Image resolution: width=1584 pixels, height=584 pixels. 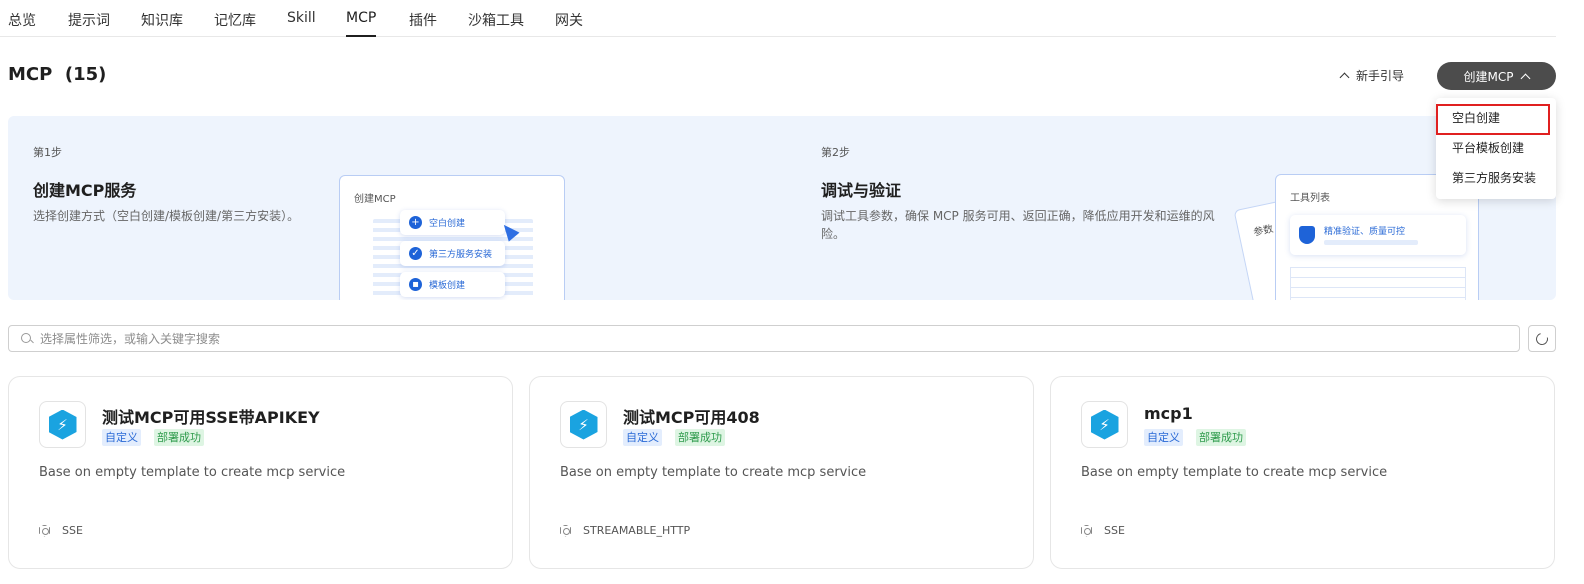 I want to click on illustration-card-text: 精准验证、质量可控, so click(x=1365, y=232).